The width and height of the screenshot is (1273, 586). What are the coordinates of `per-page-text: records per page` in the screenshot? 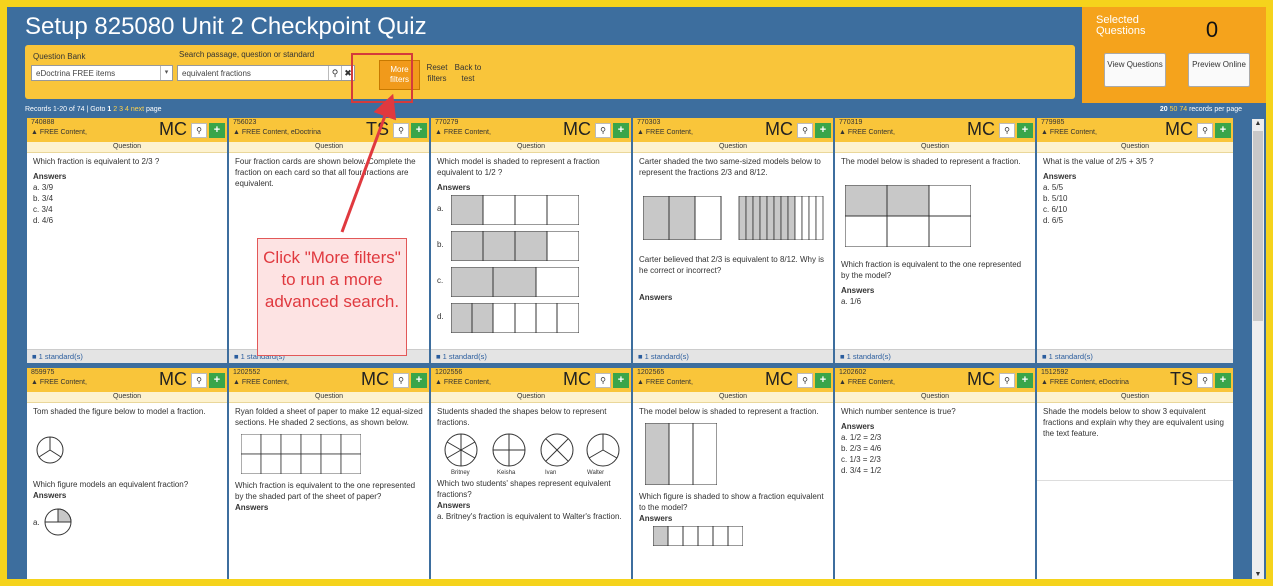 It's located at (1215, 109).